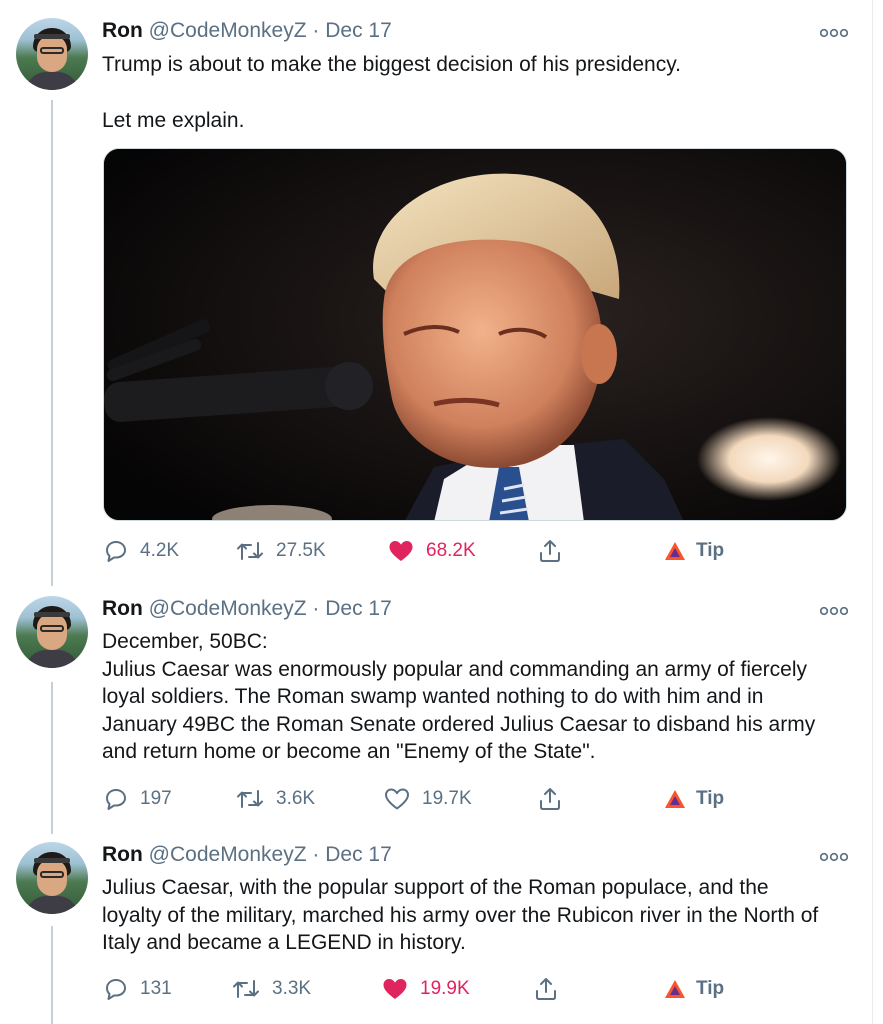 Image resolution: width=883 pixels, height=1024 pixels. What do you see at coordinates (872, 512) in the screenshot?
I see `frame-edge` at bounding box center [872, 512].